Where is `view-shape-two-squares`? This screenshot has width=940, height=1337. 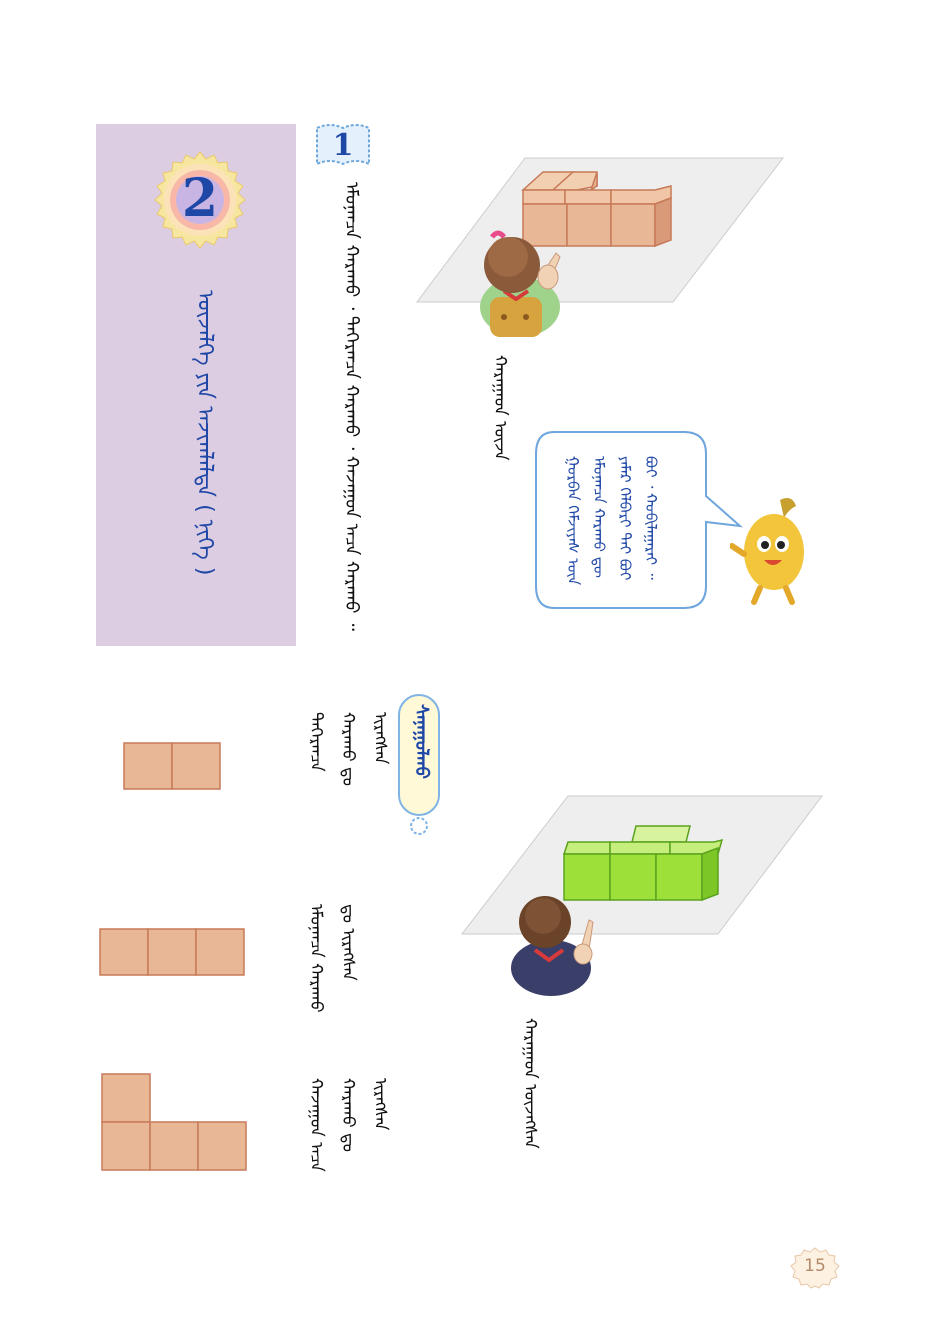
view-shape-two-squares is located at coordinates (172, 766).